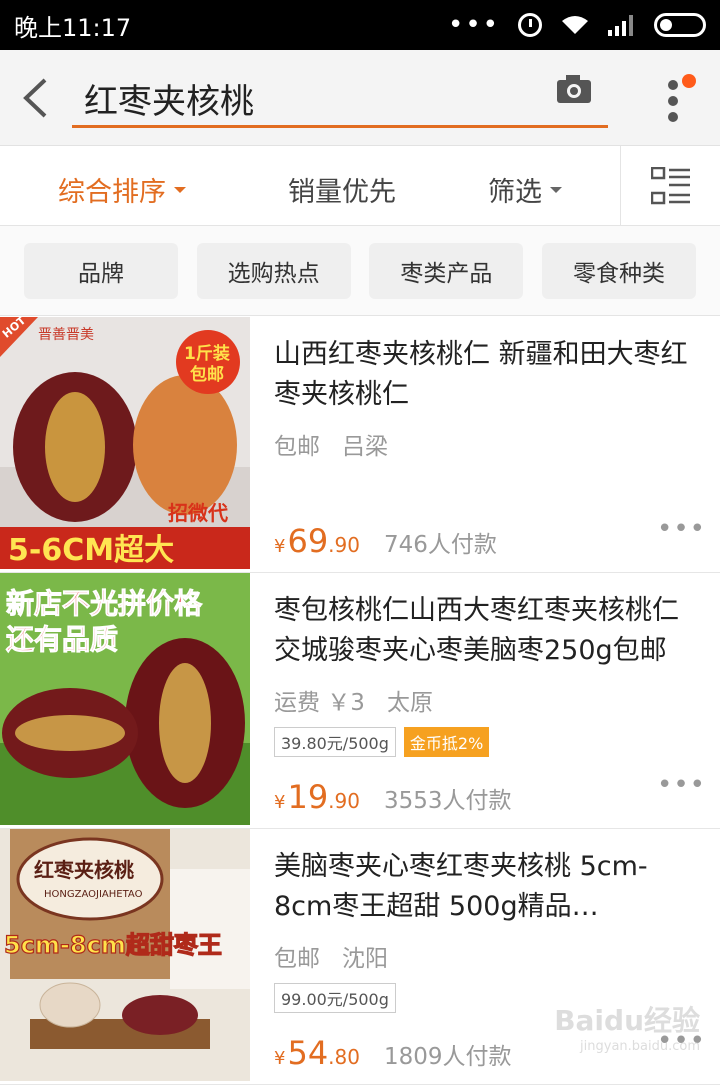 The width and height of the screenshot is (720, 1085). What do you see at coordinates (319, 703) in the screenshot?
I see `product-shipping: 运费 ￥3` at bounding box center [319, 703].